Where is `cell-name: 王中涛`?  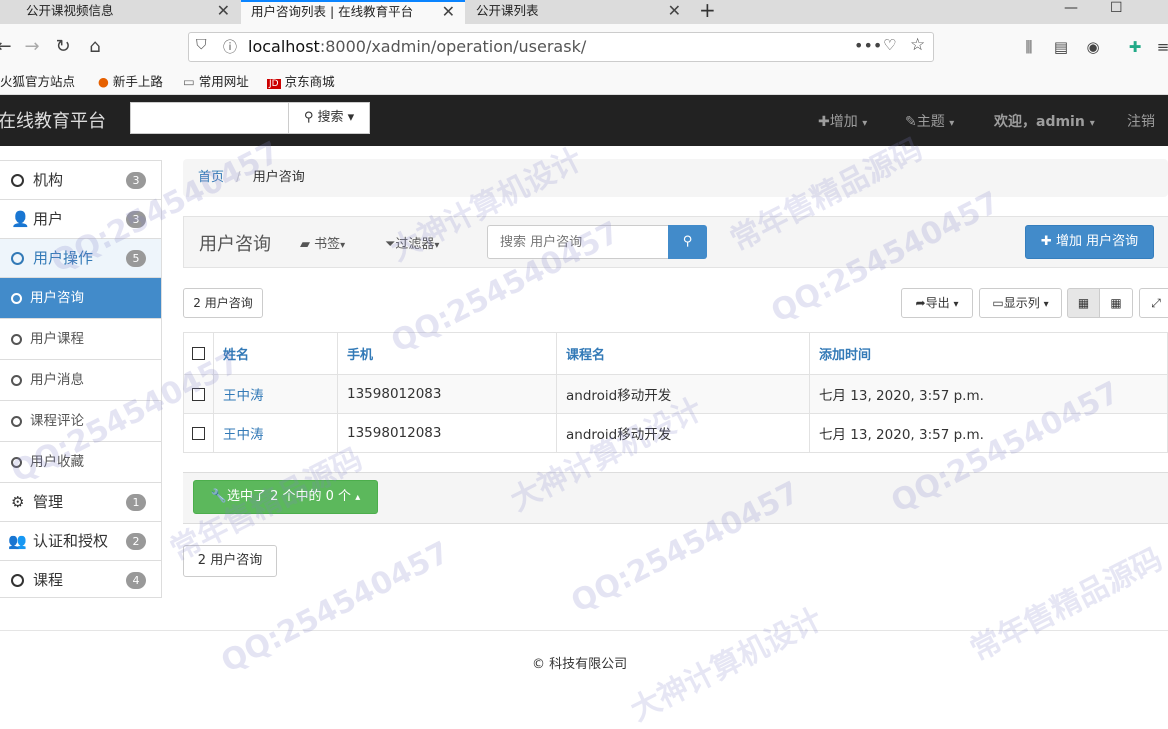
cell-name: 王中涛 is located at coordinates (275, 394).